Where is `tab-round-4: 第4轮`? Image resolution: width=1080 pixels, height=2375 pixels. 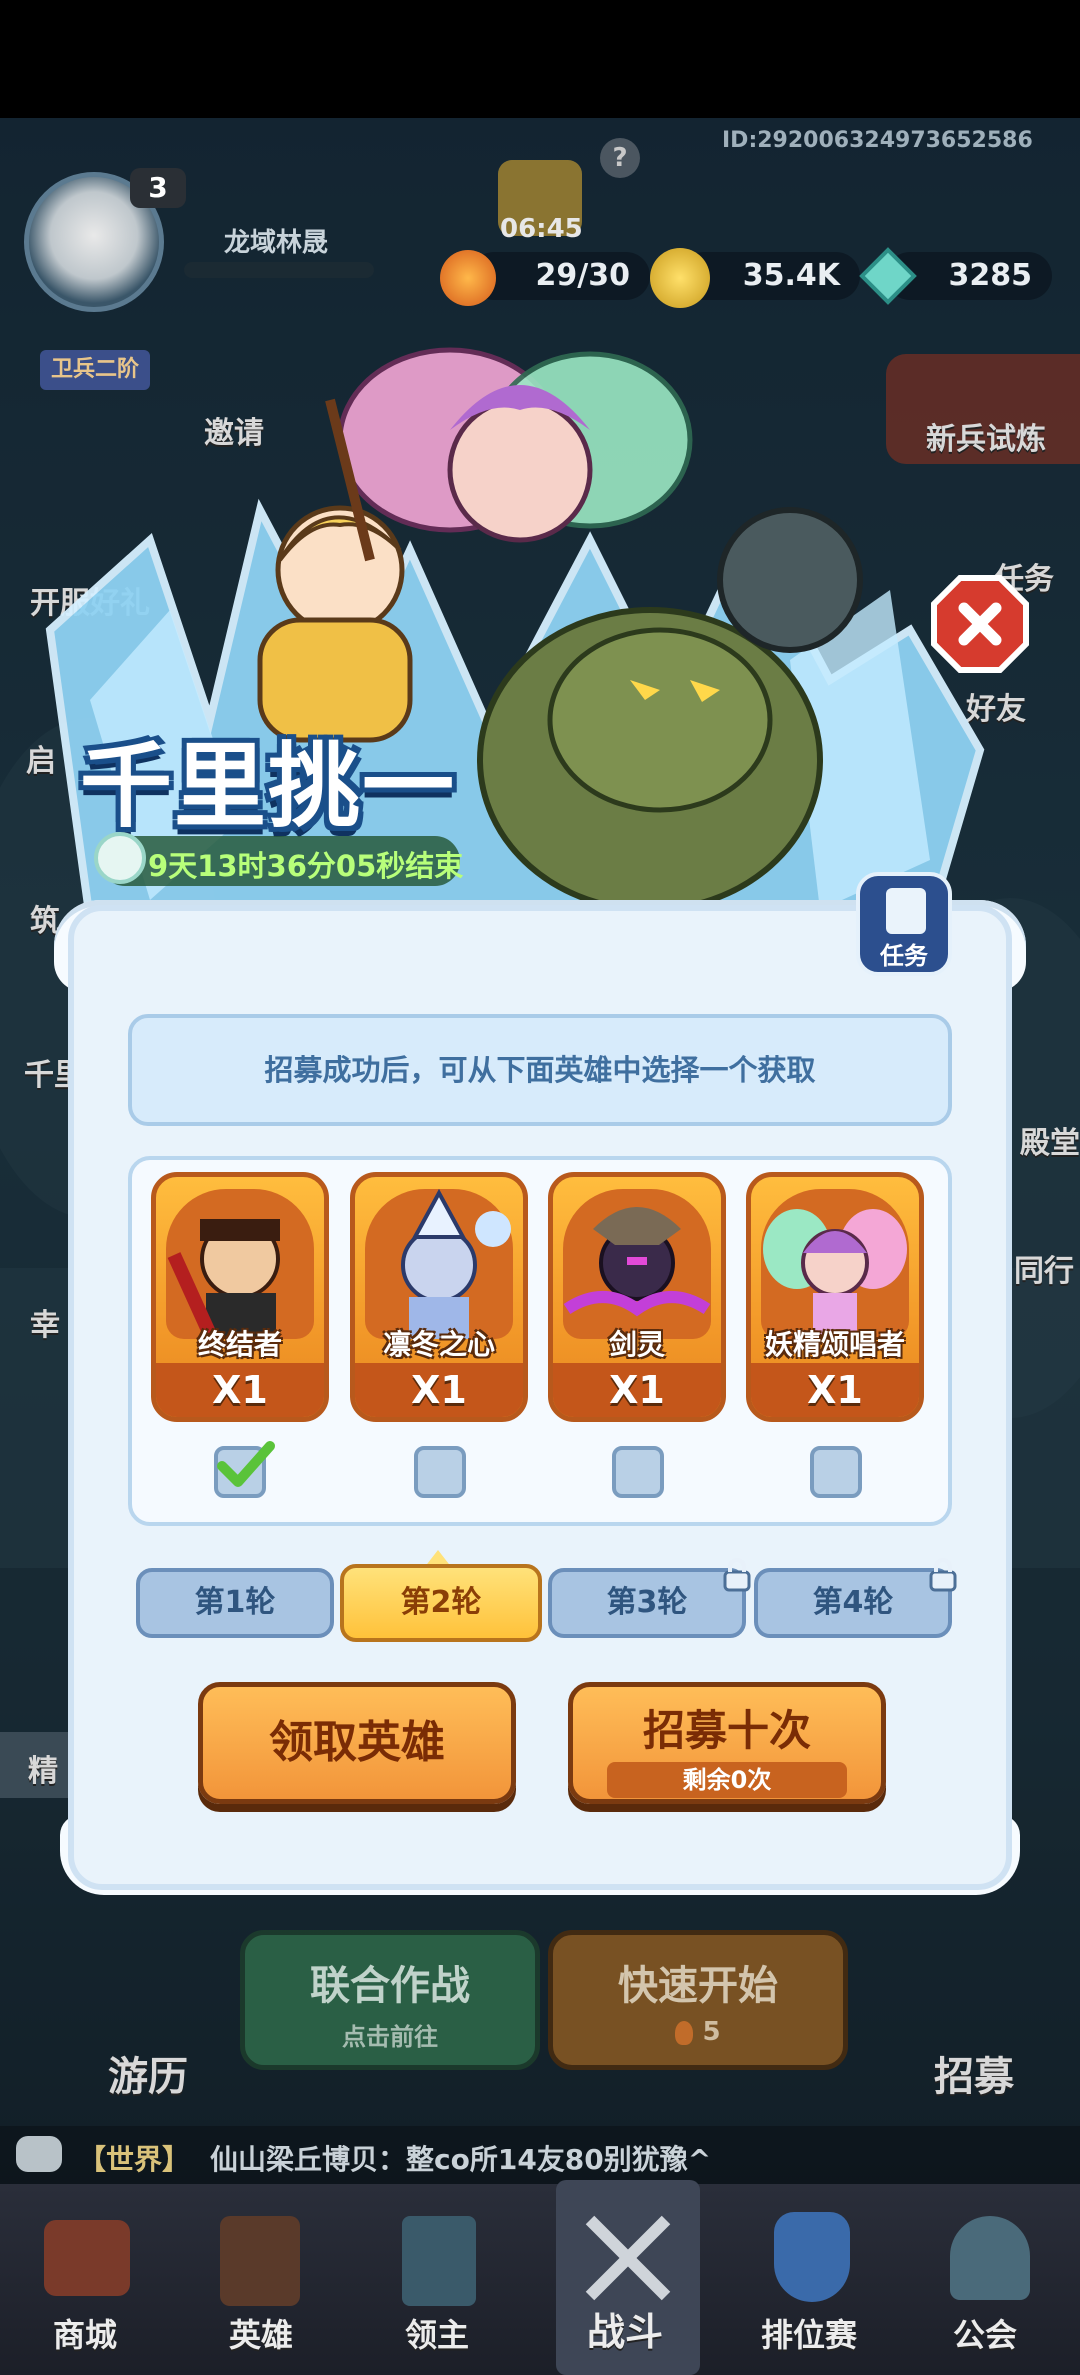
tab-round-4: 第4轮 is located at coordinates (855, 1598).